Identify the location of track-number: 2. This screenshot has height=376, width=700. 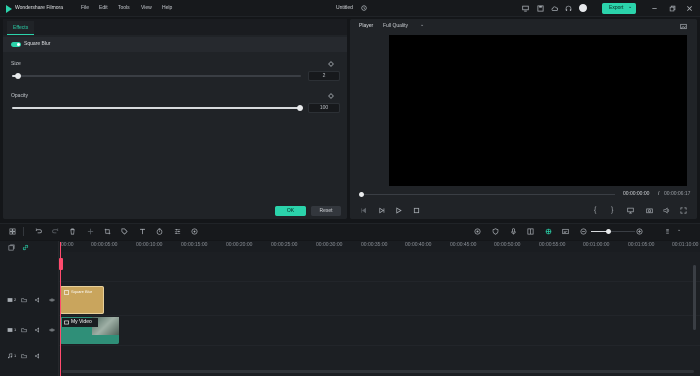
(15, 299).